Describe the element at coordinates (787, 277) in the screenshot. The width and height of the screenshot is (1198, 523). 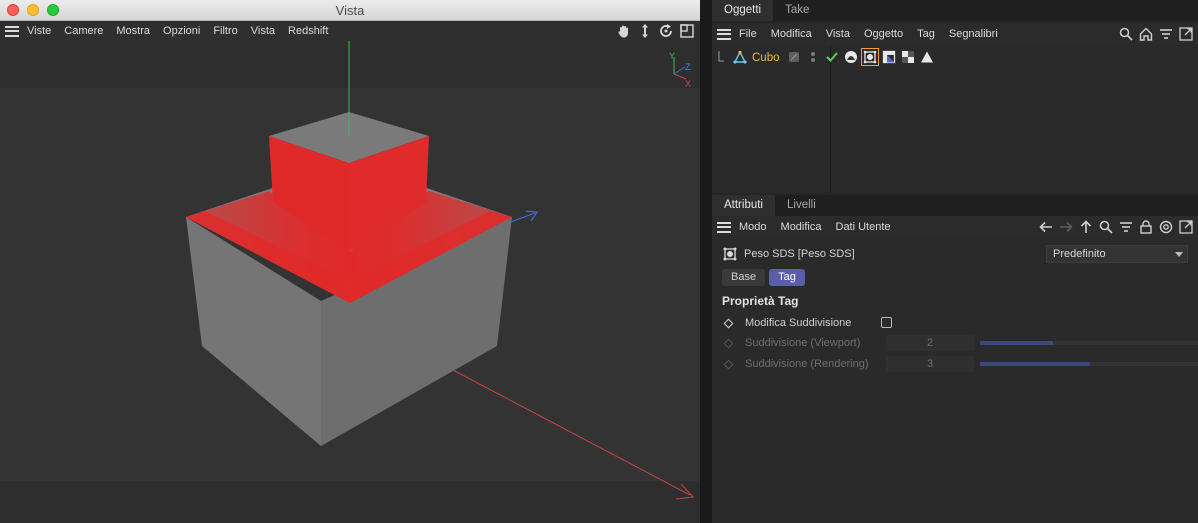
I see `subtab-tag: Tag` at that location.